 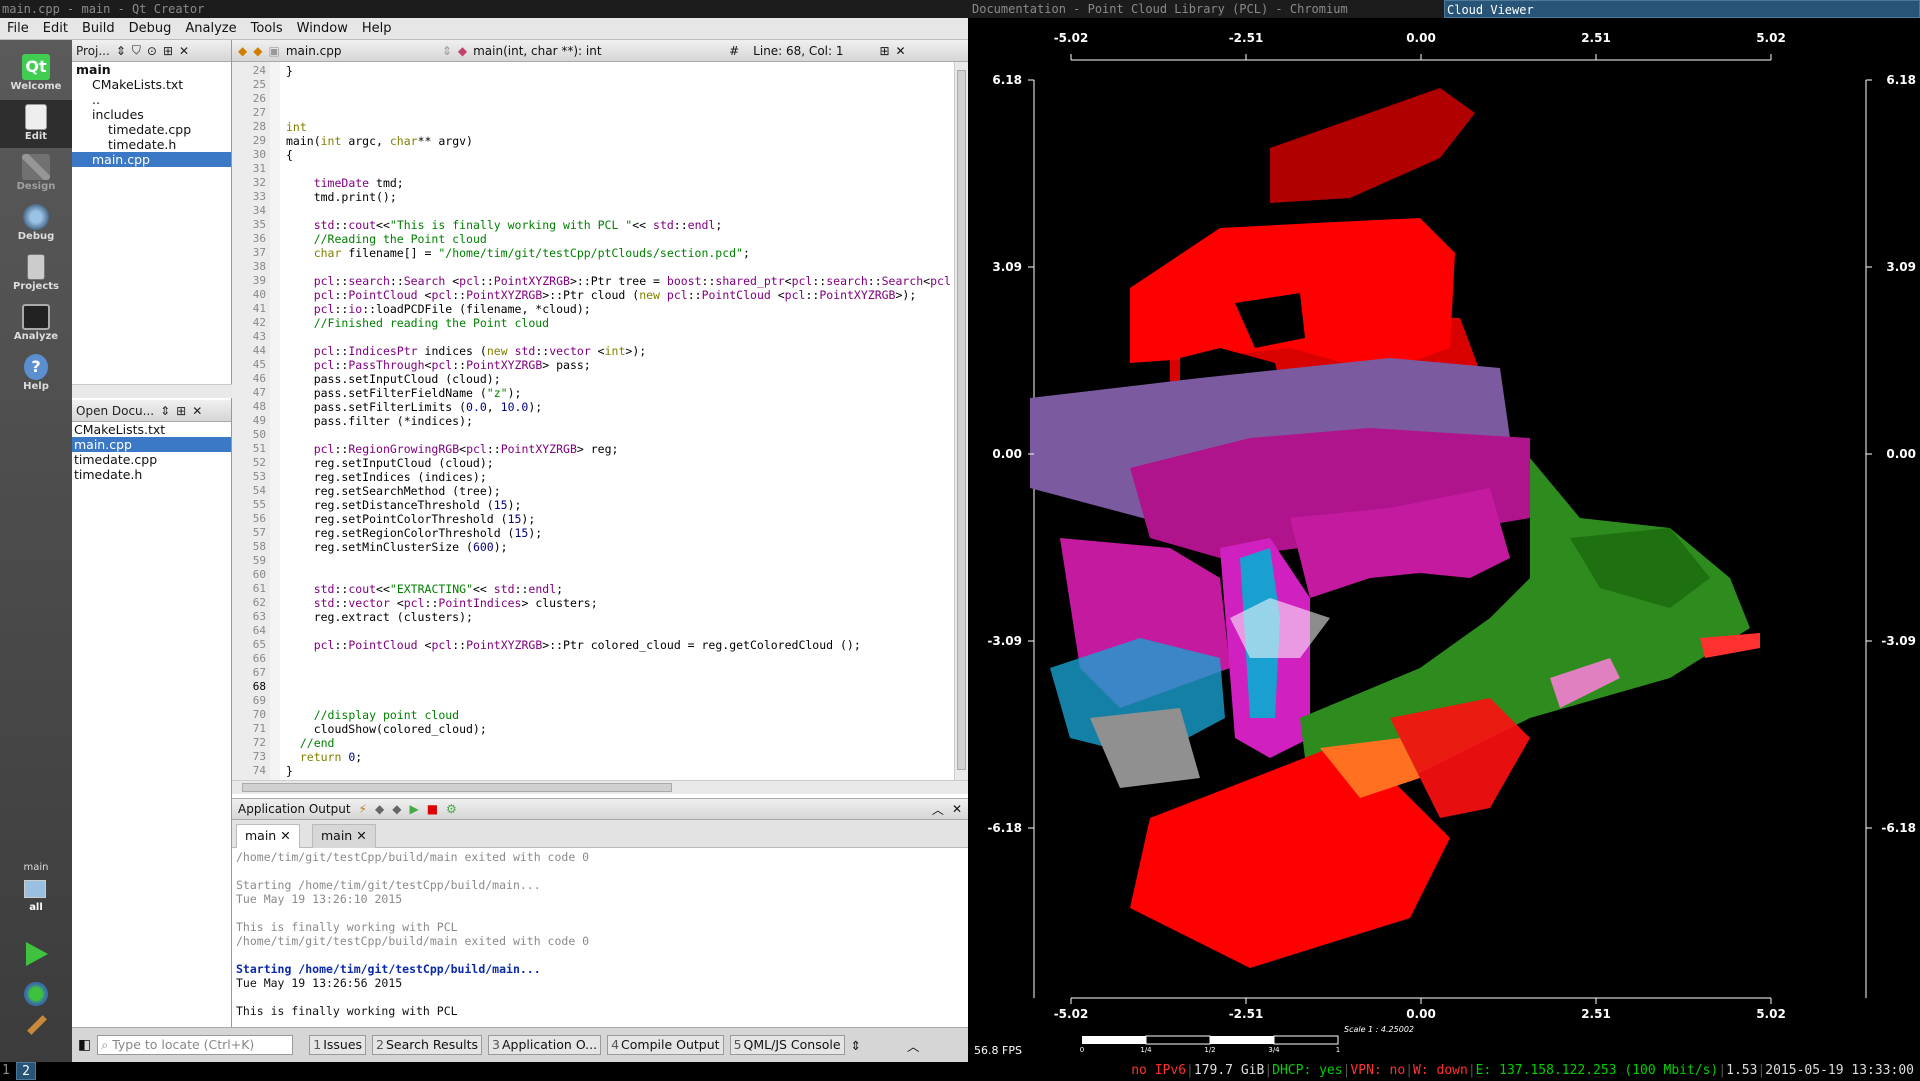 What do you see at coordinates (620, 743) in the screenshot?
I see `code-line: //end` at bounding box center [620, 743].